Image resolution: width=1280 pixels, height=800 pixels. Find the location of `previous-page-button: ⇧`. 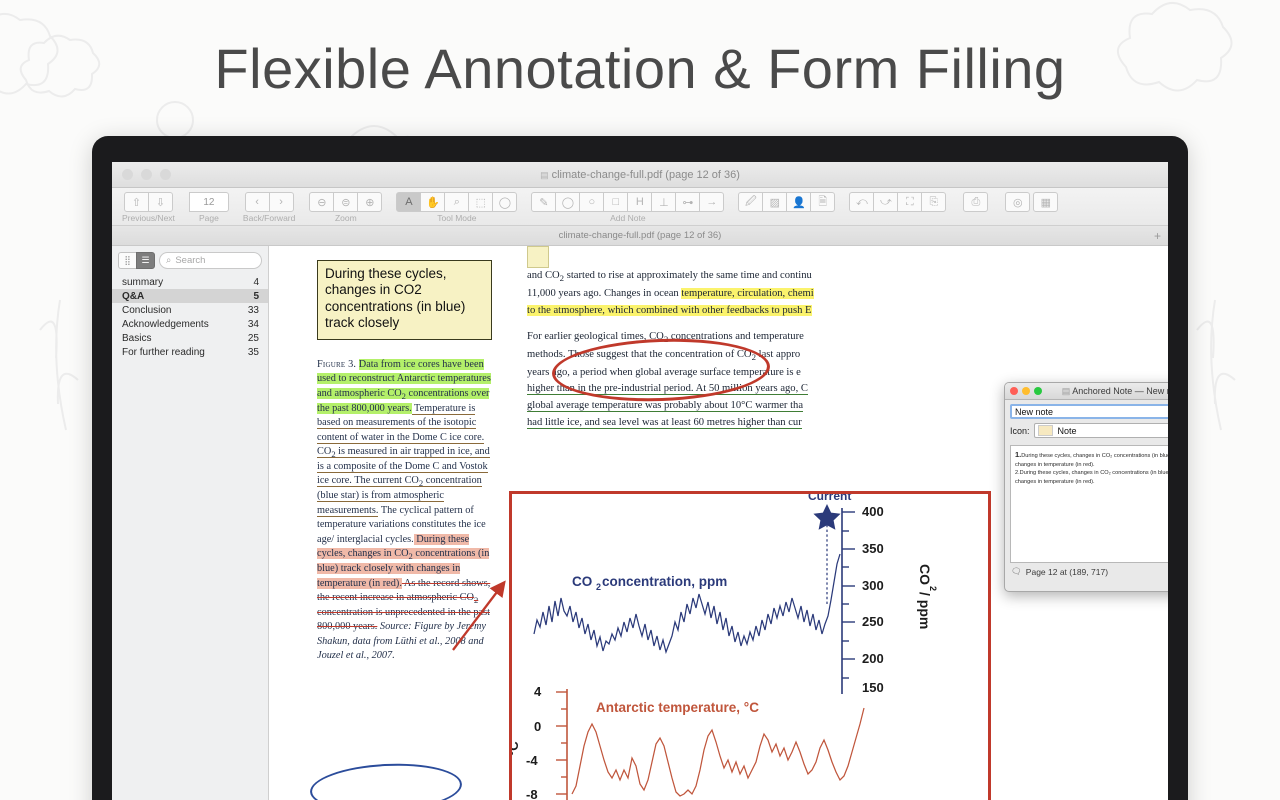

previous-page-button: ⇧ is located at coordinates (136, 202).